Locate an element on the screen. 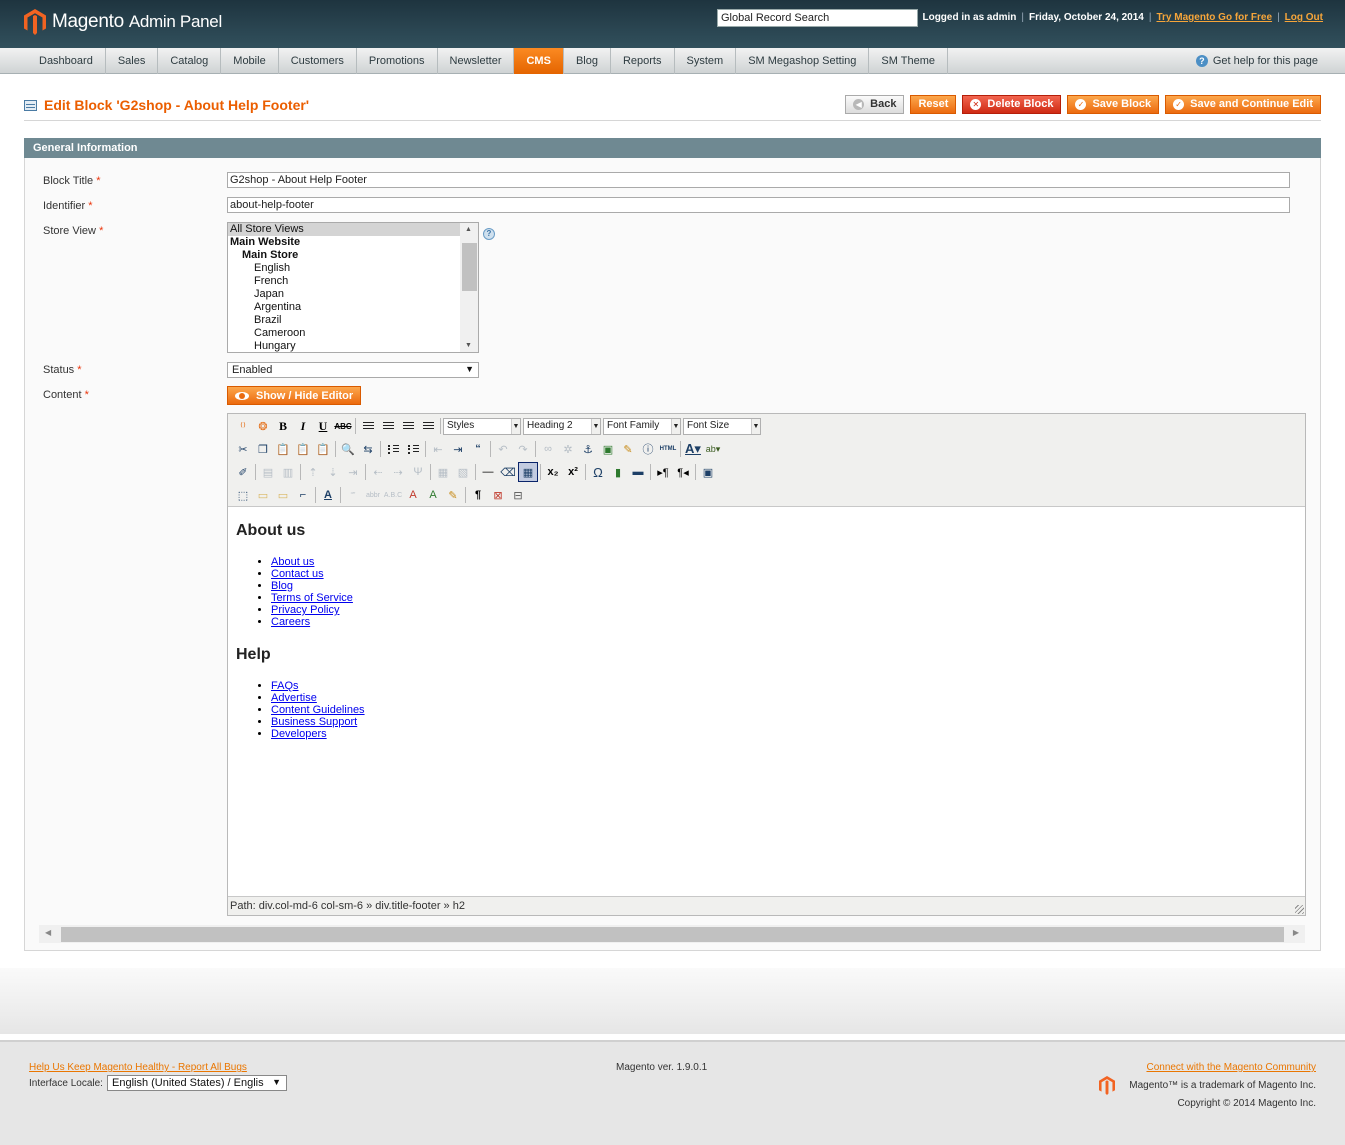 The image size is (1345, 1145). scrollbar-thumb is located at coordinates (469, 267).